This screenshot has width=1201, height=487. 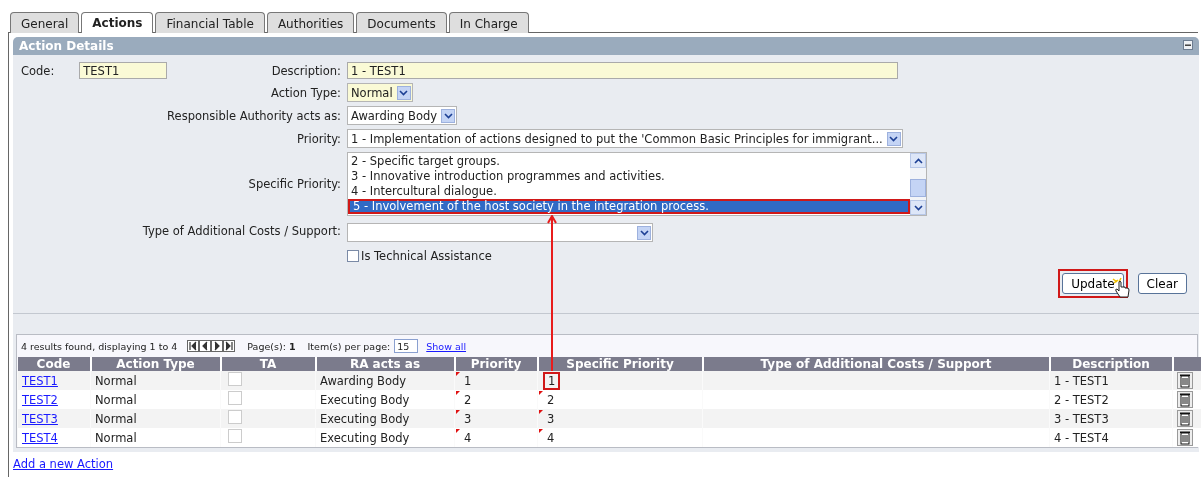 I want to click on panel-title: Action Details, so click(x=66, y=46).